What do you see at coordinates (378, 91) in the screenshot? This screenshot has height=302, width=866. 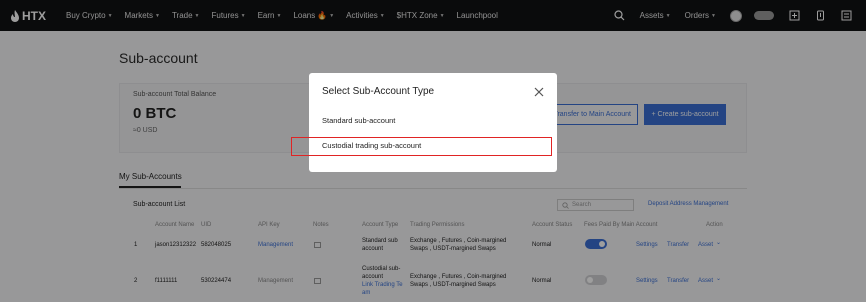 I see `dialog-title: Select Sub-Account Type` at bounding box center [378, 91].